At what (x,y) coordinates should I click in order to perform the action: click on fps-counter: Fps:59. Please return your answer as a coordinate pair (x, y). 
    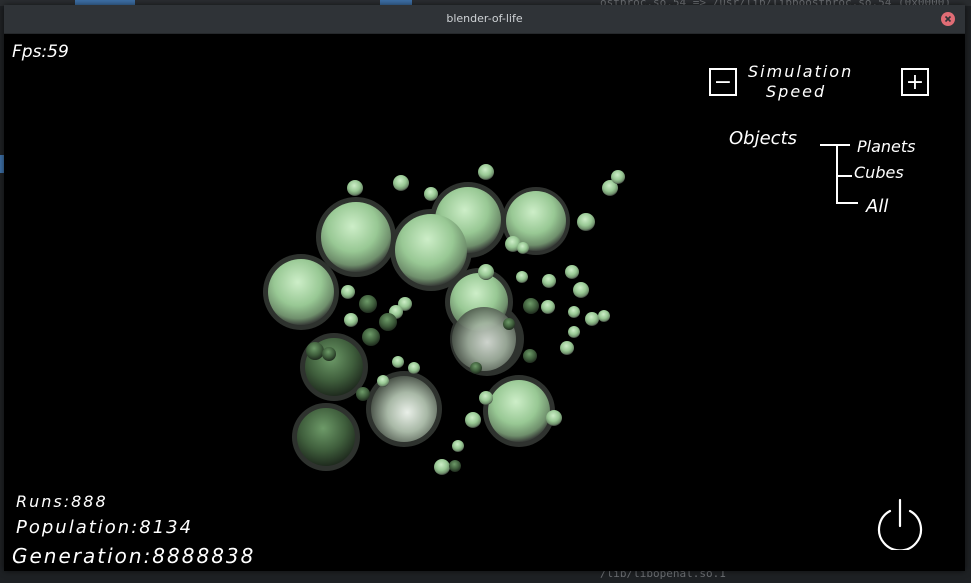
    Looking at the image, I should click on (40, 52).